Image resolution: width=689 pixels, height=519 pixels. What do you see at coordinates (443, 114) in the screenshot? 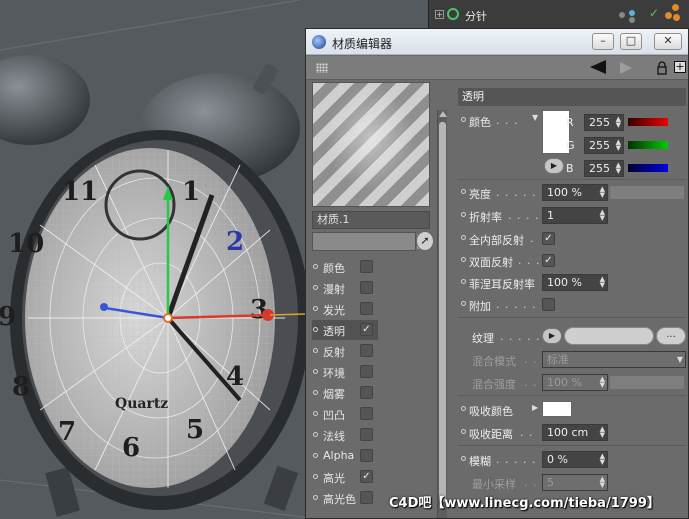
I see `scroll-up-icon` at bounding box center [443, 114].